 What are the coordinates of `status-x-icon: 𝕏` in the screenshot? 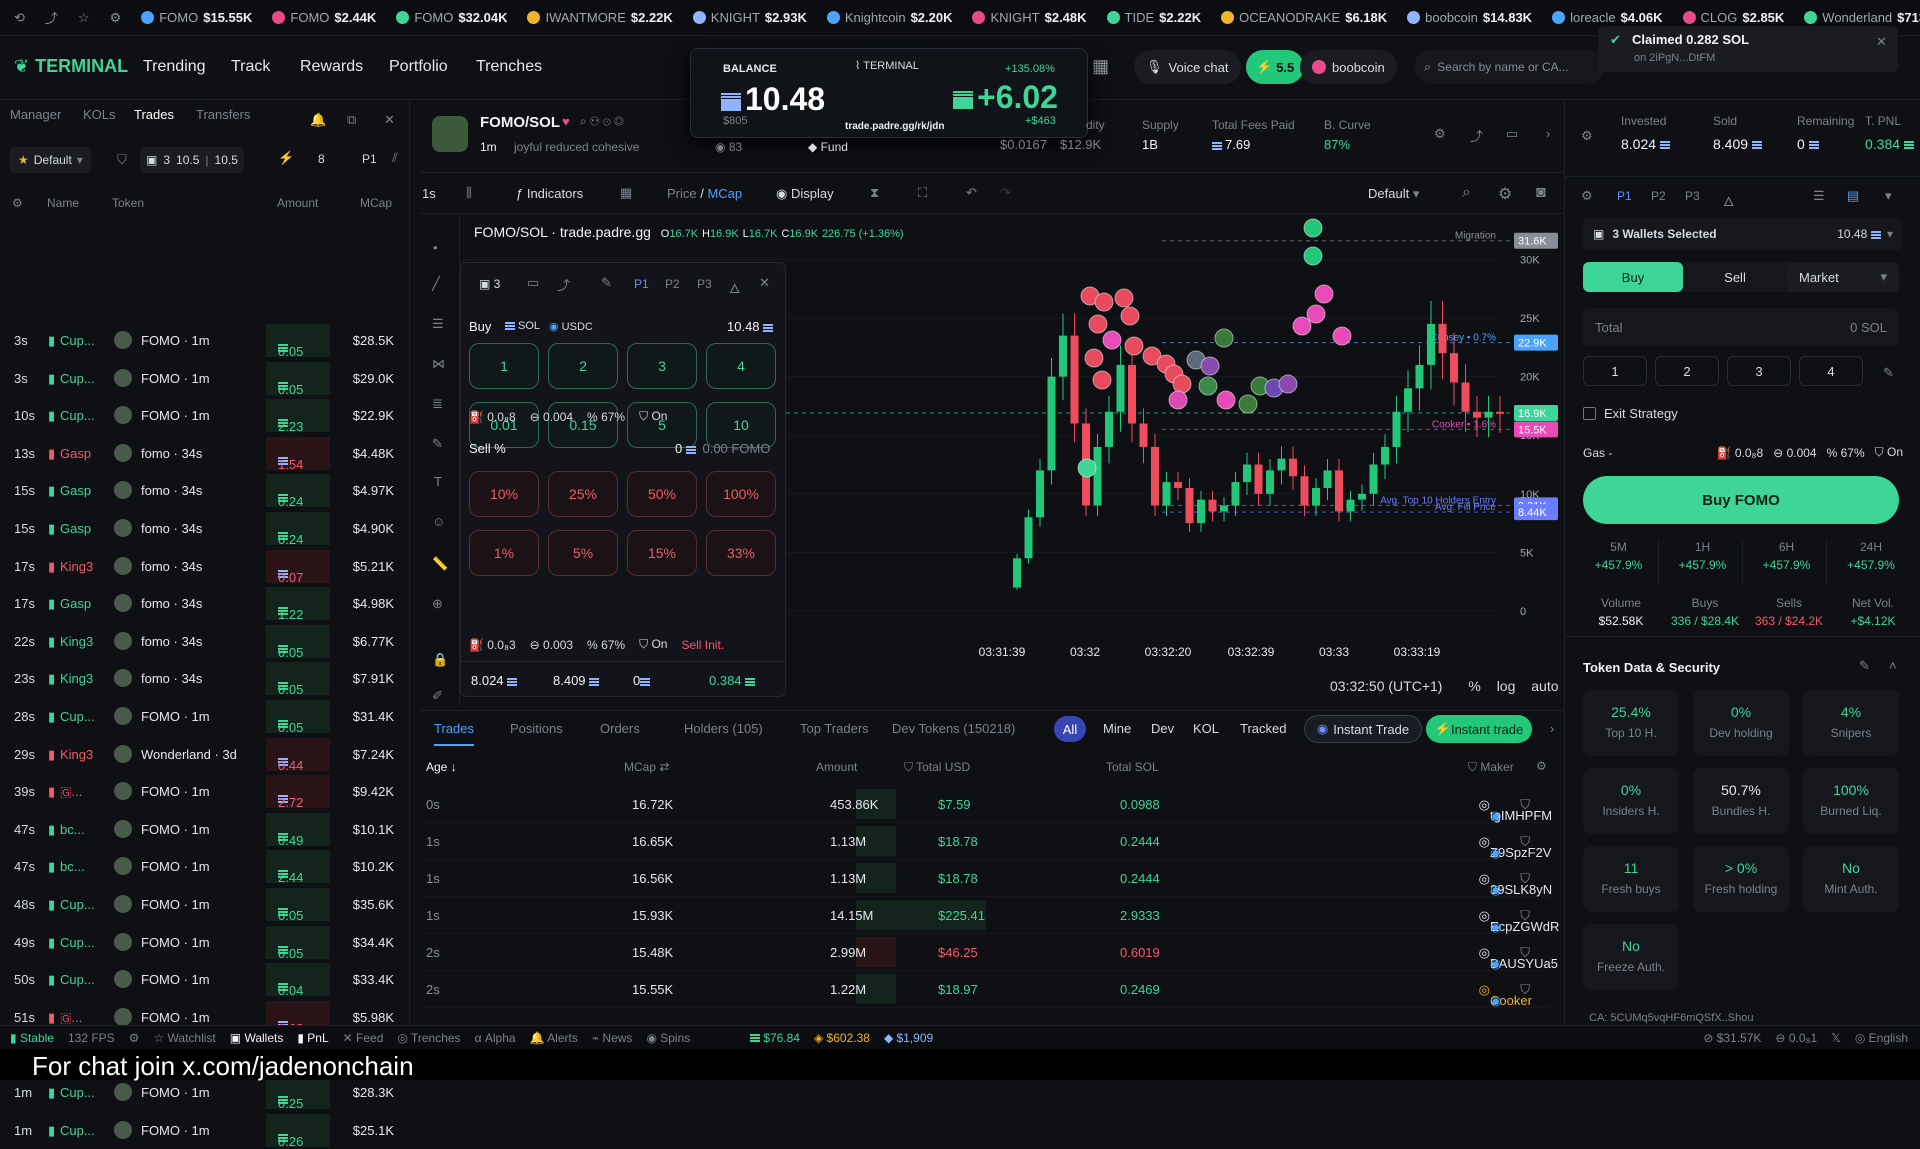 It's located at (1836, 1038).